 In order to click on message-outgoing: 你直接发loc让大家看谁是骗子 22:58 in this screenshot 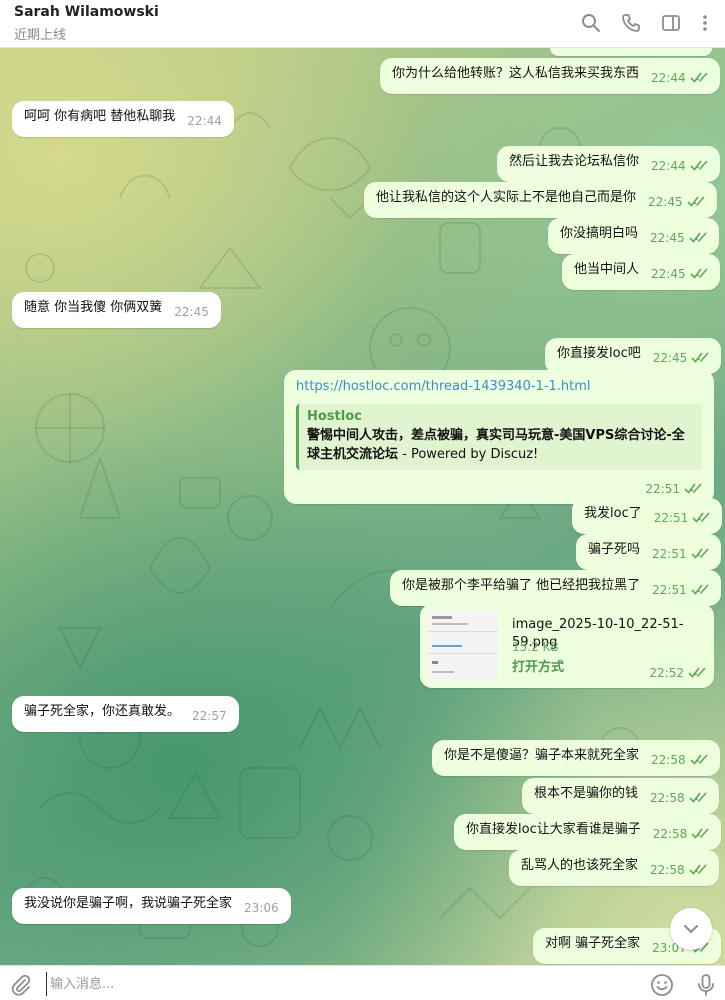, I will do `click(588, 832)`.